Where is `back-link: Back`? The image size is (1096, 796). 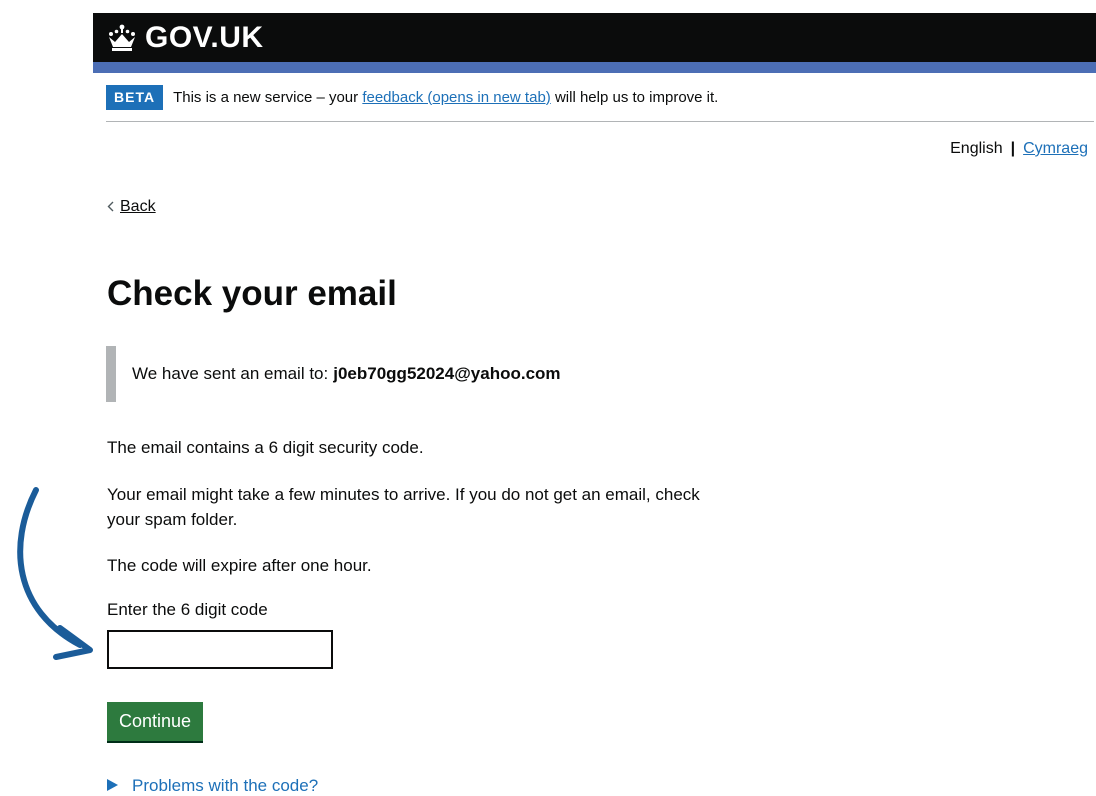 back-link: Back is located at coordinates (131, 207).